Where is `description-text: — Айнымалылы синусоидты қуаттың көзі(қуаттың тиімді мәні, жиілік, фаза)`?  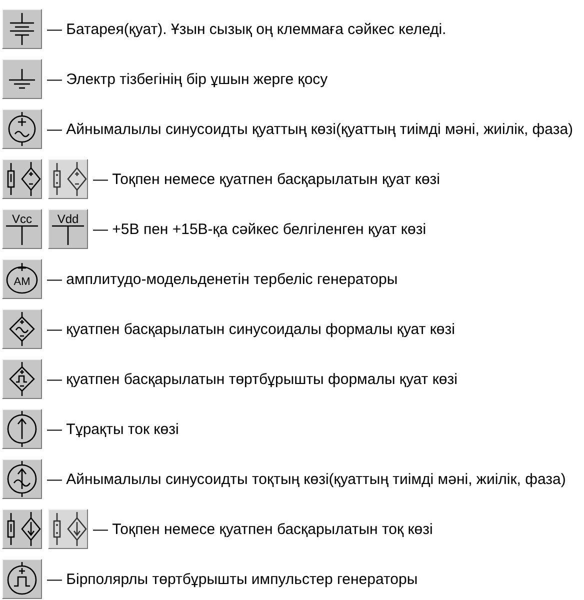
description-text: — Айнымалылы синусоидты қуаттың көзі(қуаттың тиімді мәні, жиілік, фаза) is located at coordinates (310, 129).